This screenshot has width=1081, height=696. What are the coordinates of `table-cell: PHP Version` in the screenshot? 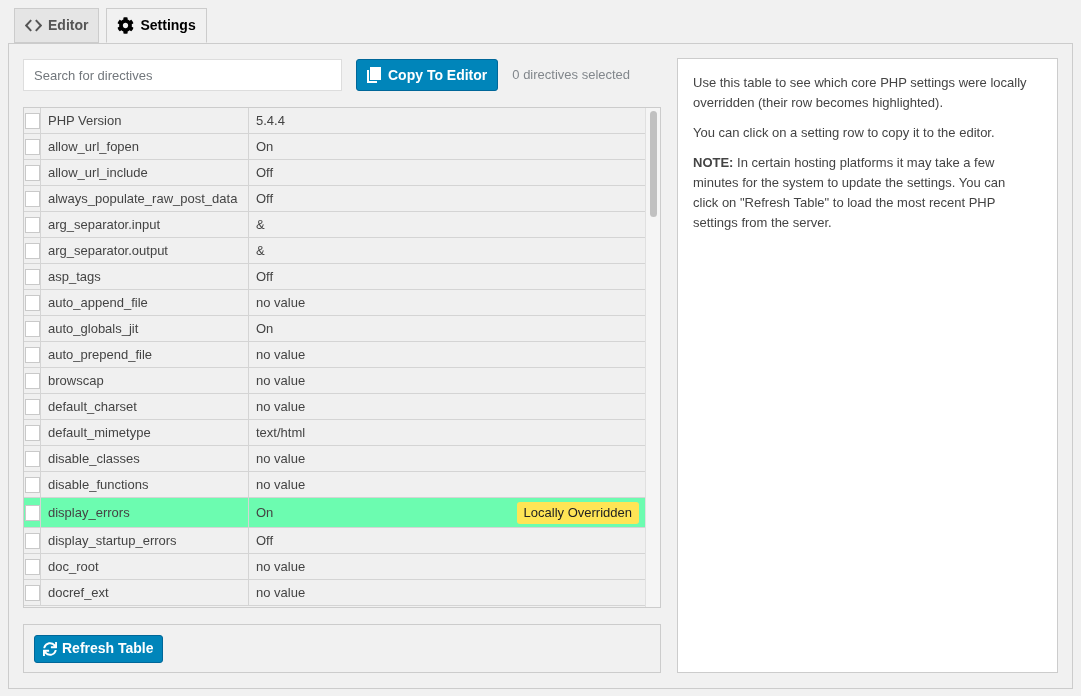 It's located at (145, 120).